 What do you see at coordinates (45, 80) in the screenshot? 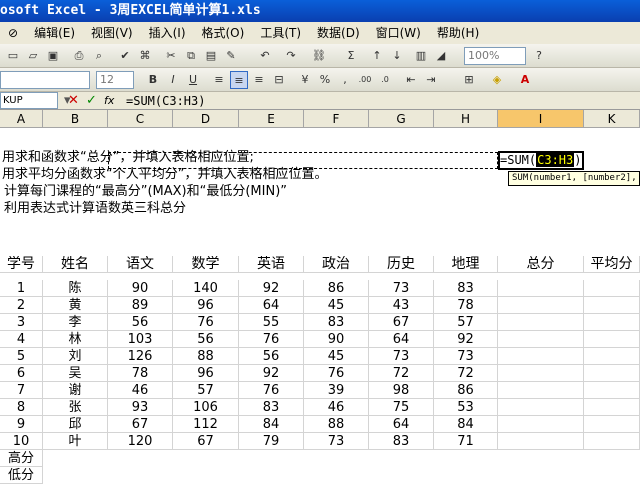
I see `font-name-select` at bounding box center [45, 80].